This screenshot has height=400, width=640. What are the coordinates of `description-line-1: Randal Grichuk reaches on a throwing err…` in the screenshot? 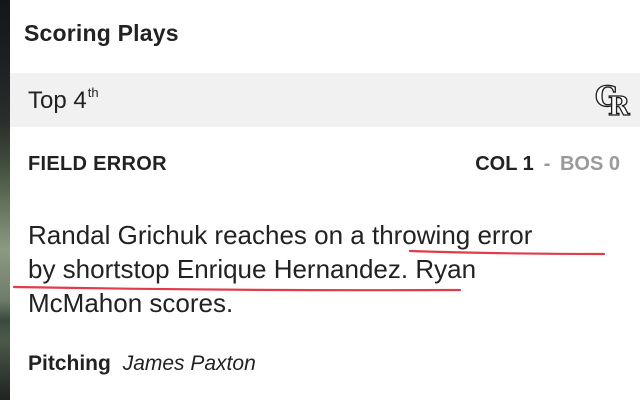 It's located at (280, 235).